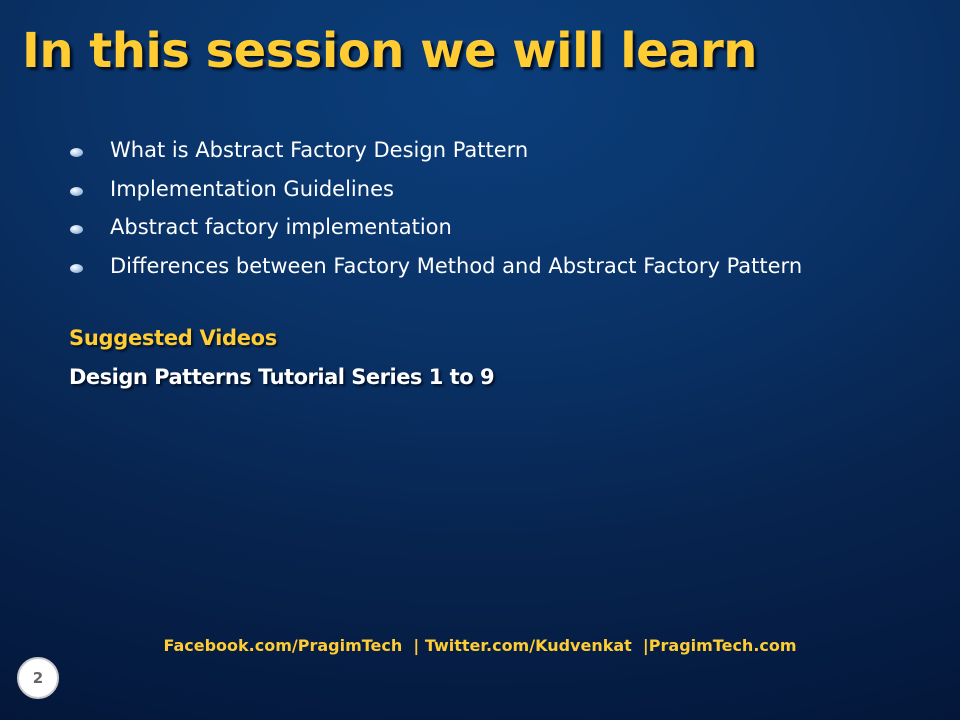 This screenshot has height=720, width=960. Describe the element at coordinates (319, 150) in the screenshot. I see `bullet-text: What is Abstract Factory Design Pattern` at that location.